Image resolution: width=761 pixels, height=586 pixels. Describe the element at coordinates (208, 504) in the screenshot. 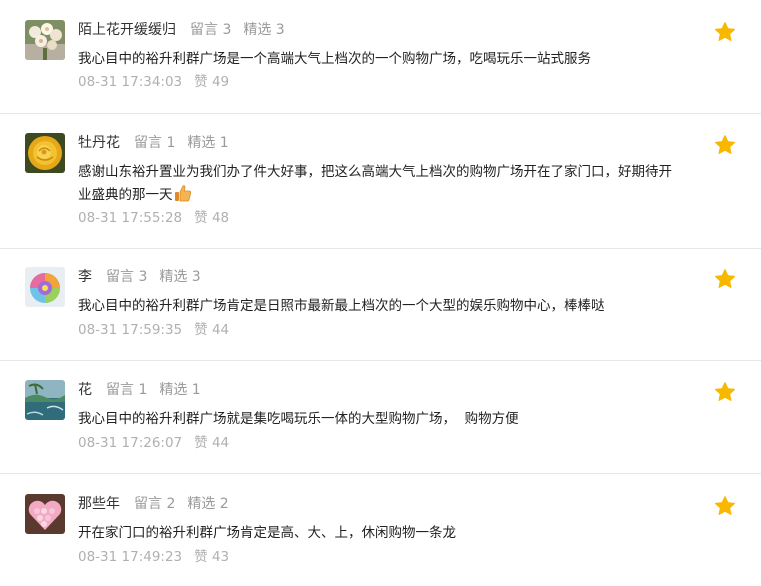

I see `selected-count: 精选 2` at that location.